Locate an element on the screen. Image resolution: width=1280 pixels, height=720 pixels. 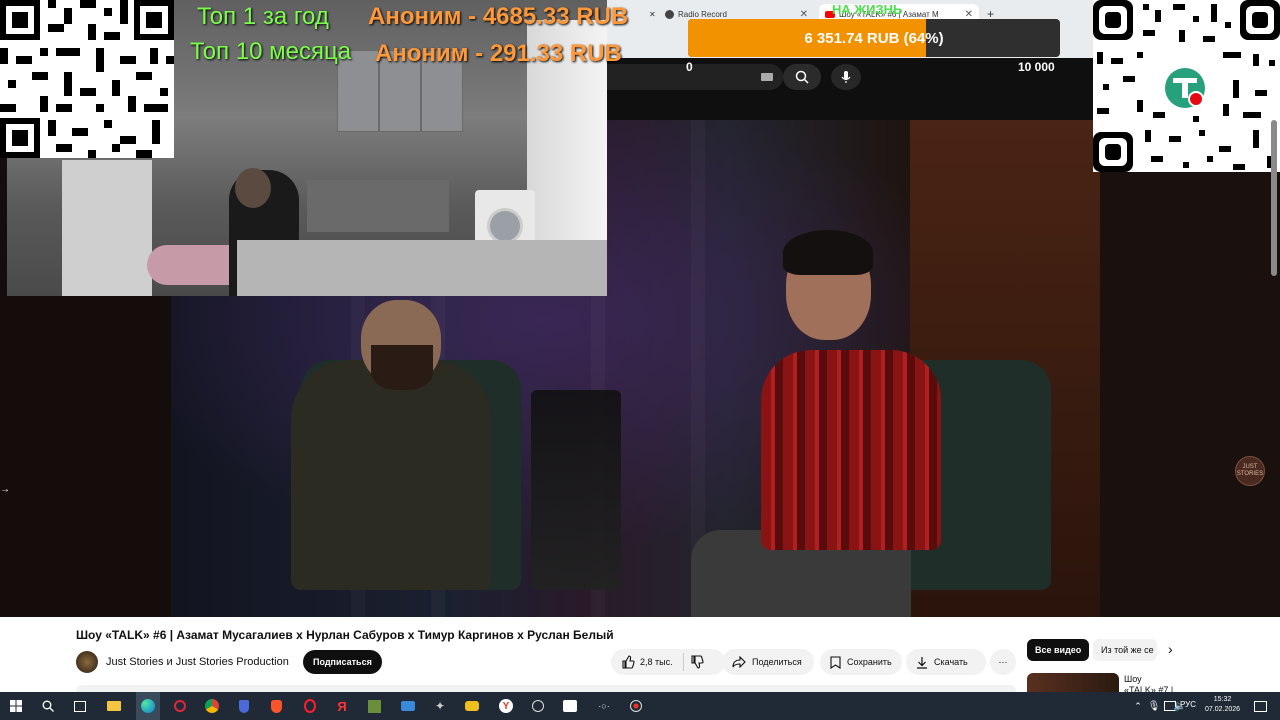
microphone-icon is located at coordinates (846, 77).